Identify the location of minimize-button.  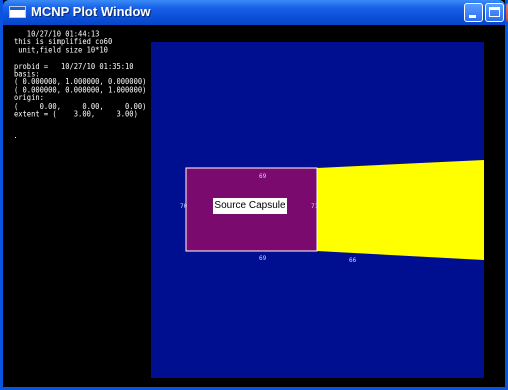
(473, 12).